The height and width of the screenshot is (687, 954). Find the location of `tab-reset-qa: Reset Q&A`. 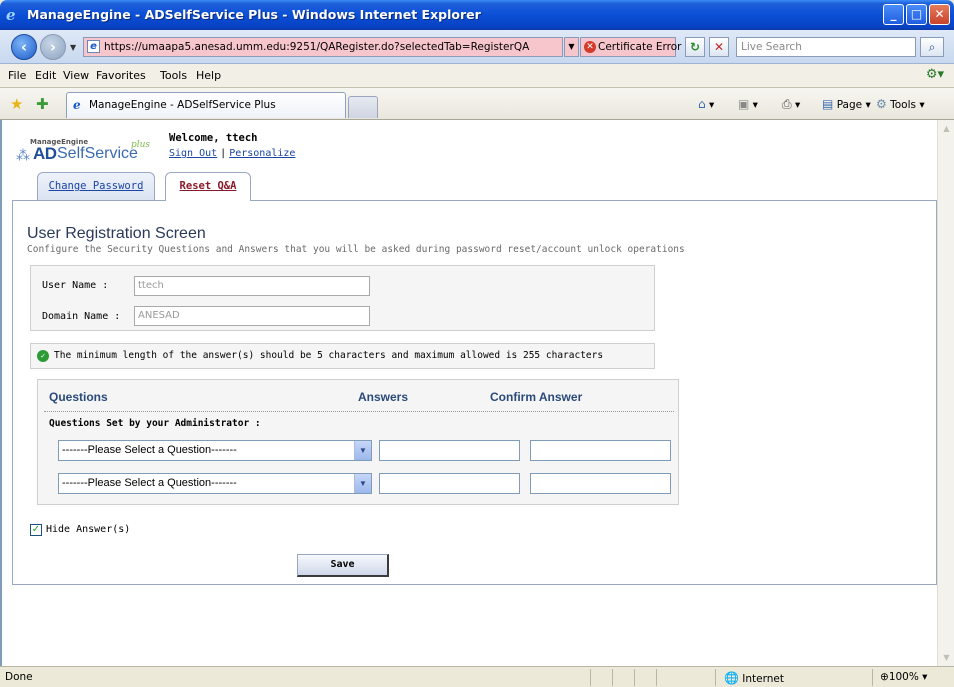

tab-reset-qa: Reset Q&A is located at coordinates (208, 186).